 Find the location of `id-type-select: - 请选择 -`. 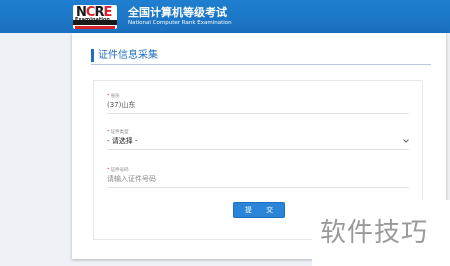

id-type-select: - 请选择 - is located at coordinates (122, 141).